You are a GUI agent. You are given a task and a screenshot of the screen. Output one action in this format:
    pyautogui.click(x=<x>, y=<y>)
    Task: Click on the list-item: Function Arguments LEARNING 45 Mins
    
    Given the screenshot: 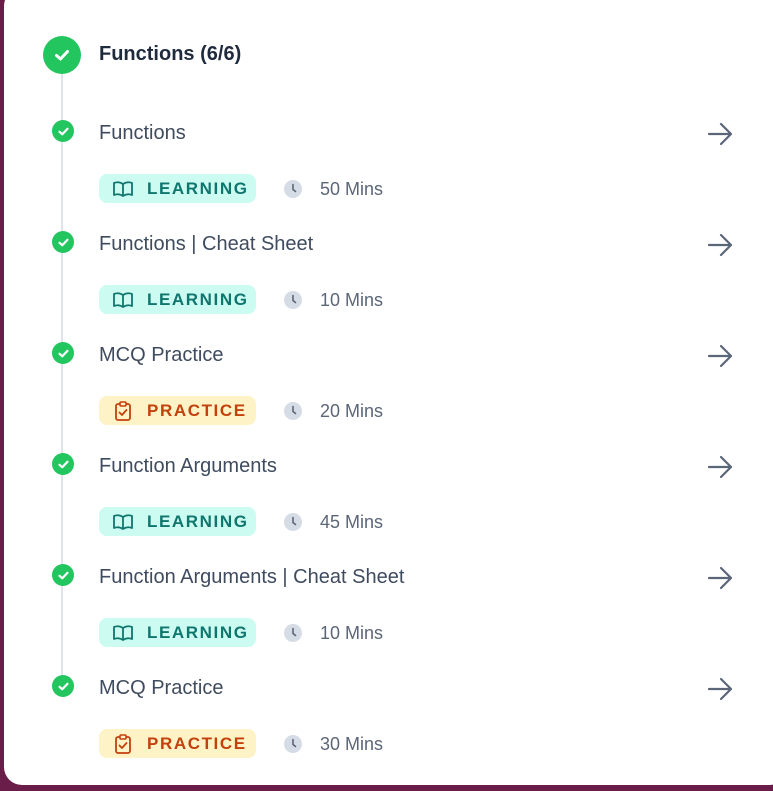 What is the action you would take?
    pyautogui.click(x=386, y=503)
    